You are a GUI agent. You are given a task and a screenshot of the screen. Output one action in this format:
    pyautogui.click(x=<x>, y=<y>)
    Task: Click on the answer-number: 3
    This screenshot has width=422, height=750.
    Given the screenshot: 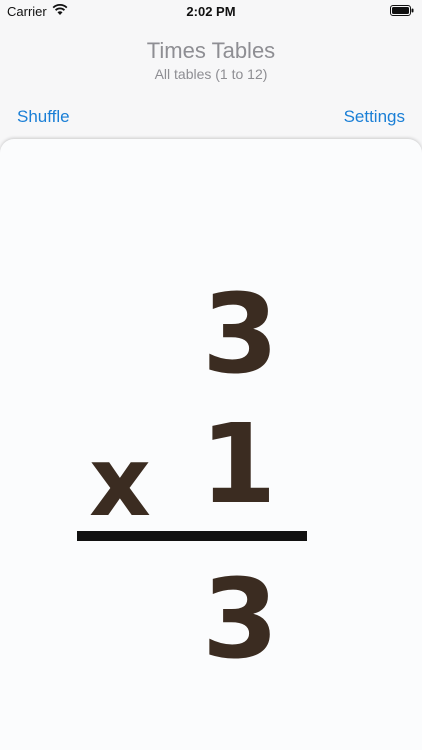 What is the action you would take?
    pyautogui.click(x=240, y=619)
    